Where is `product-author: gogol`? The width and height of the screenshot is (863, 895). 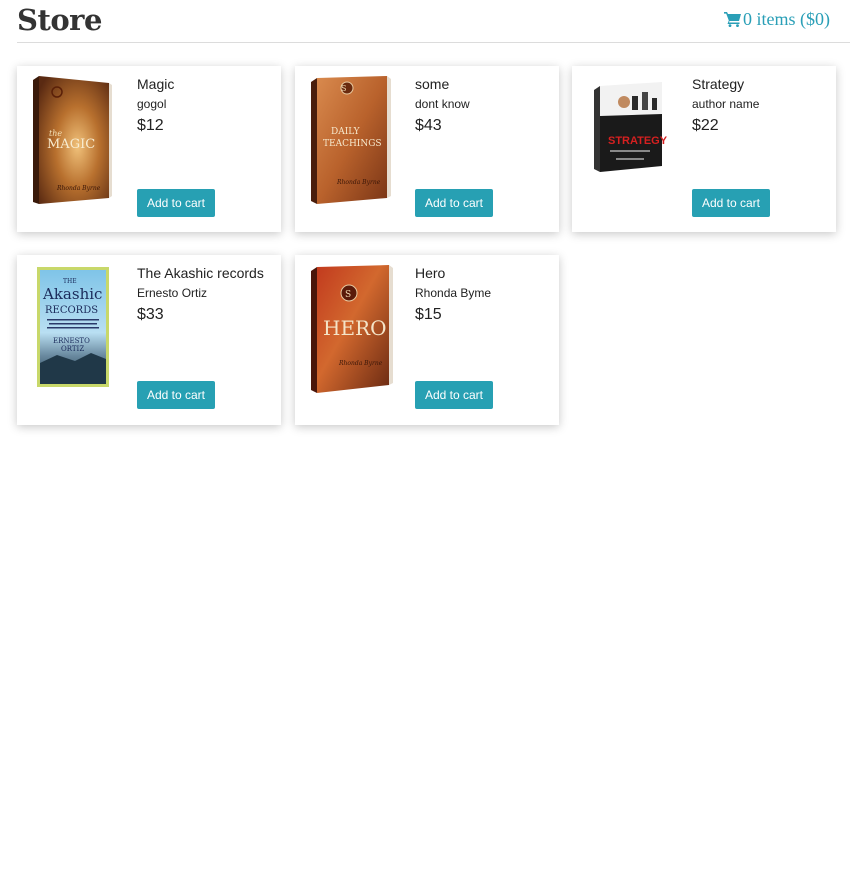 product-author: gogol is located at coordinates (152, 104).